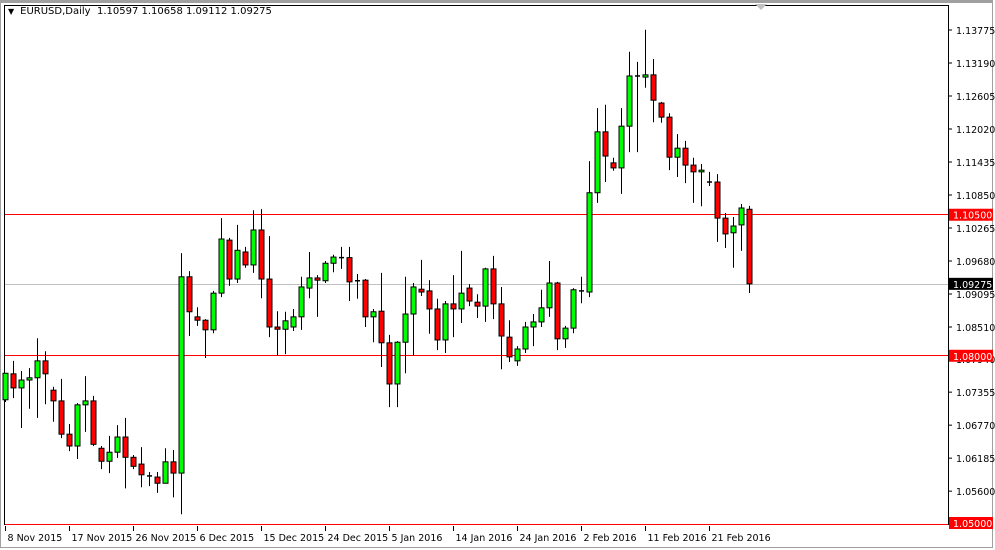  What do you see at coordinates (358, 538) in the screenshot?
I see `x-axis-date-label: 24 Dec 2015` at bounding box center [358, 538].